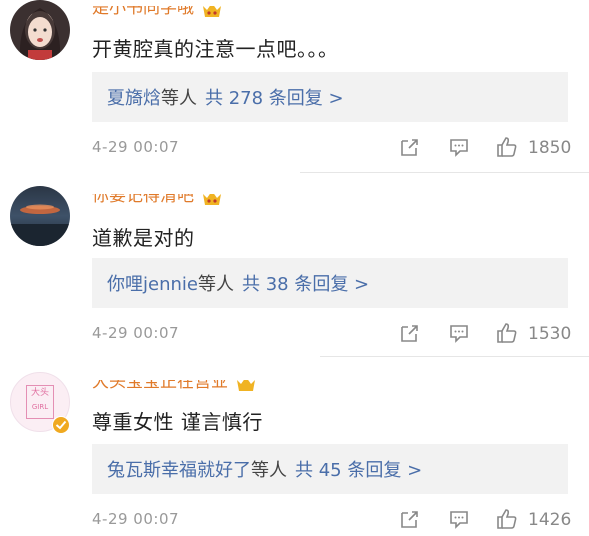 The image size is (589, 536). What do you see at coordinates (215, 49) in the screenshot?
I see `comment-text: 开黄腔真的注意一点吧。。。` at bounding box center [215, 49].